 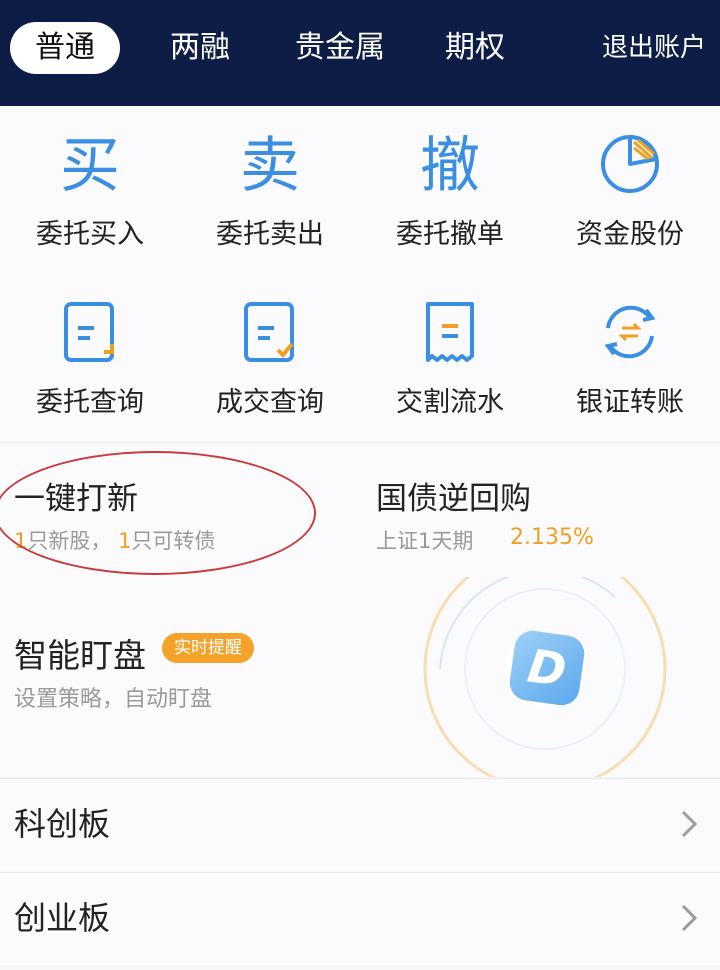 I want to click on tab-precious-metal: 贵金属, so click(x=340, y=48).